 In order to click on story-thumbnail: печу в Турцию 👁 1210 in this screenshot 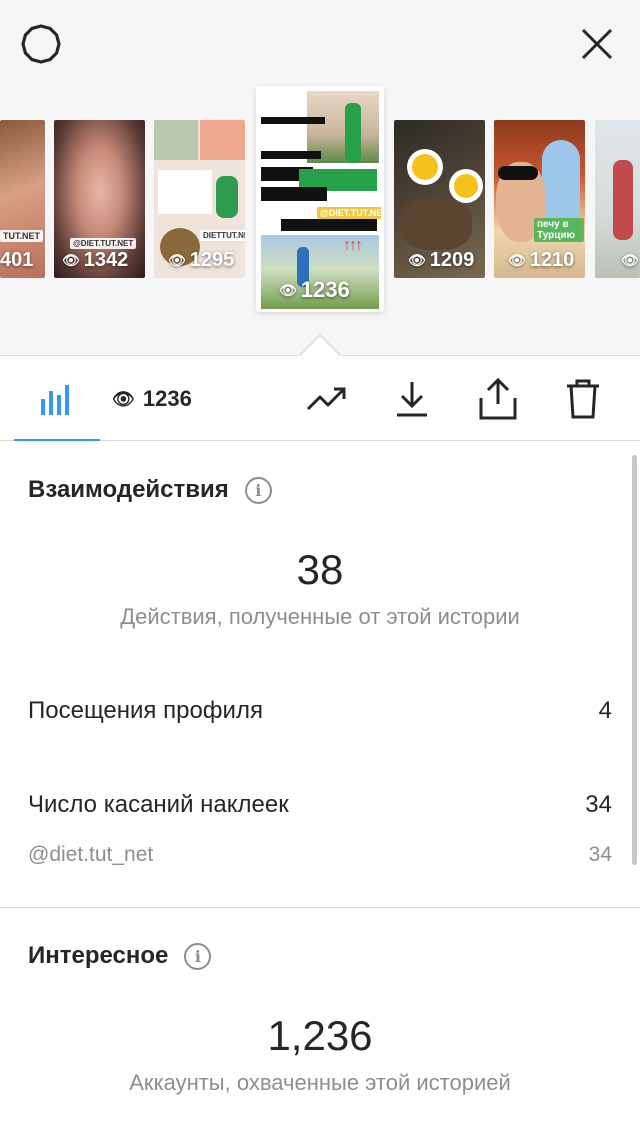, I will do `click(539, 199)`.